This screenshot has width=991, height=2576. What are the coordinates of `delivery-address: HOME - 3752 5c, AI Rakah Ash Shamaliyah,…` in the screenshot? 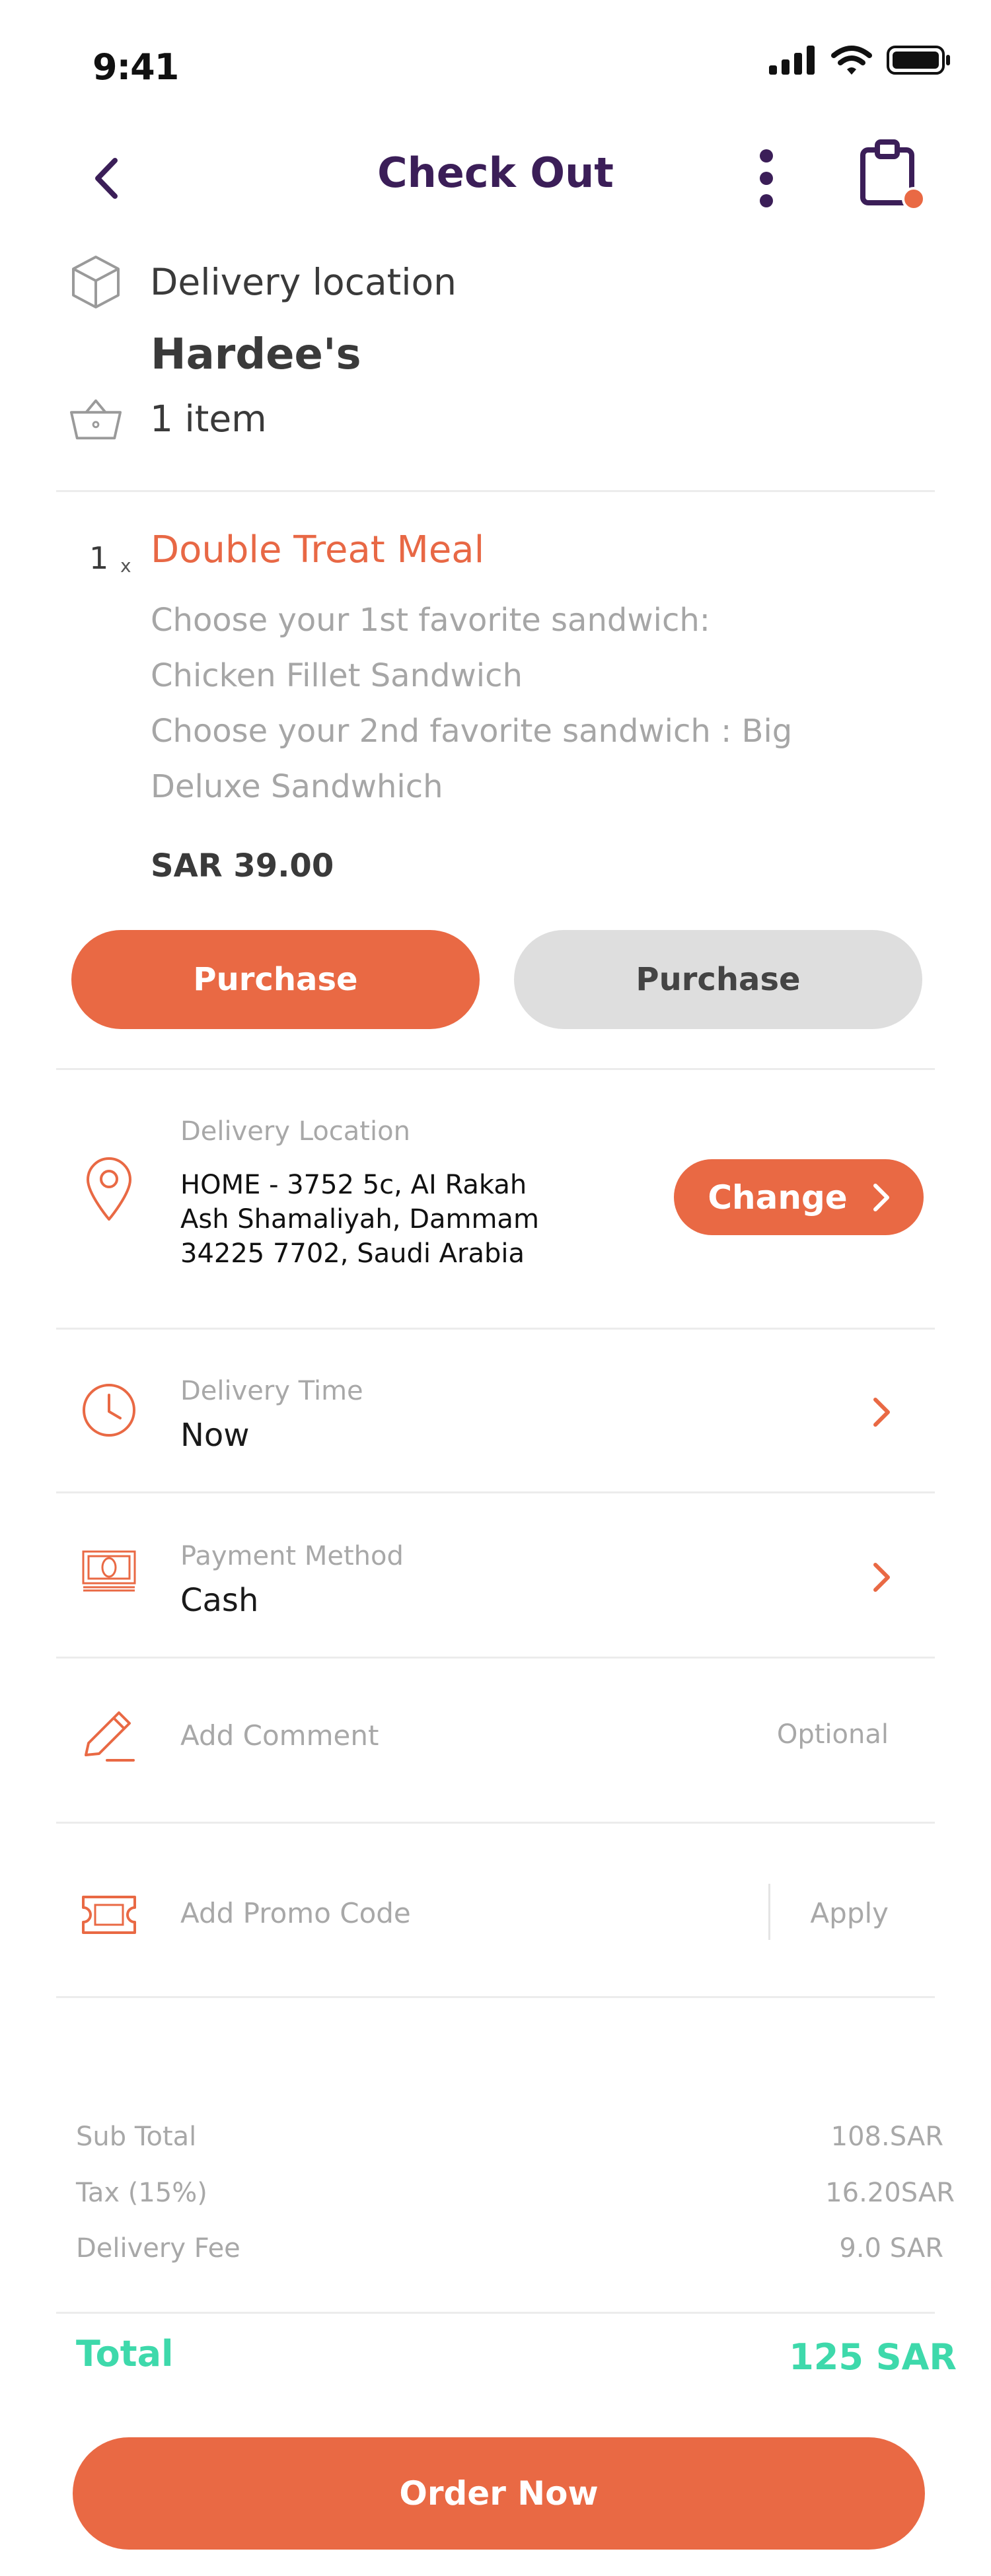 It's located at (359, 1220).